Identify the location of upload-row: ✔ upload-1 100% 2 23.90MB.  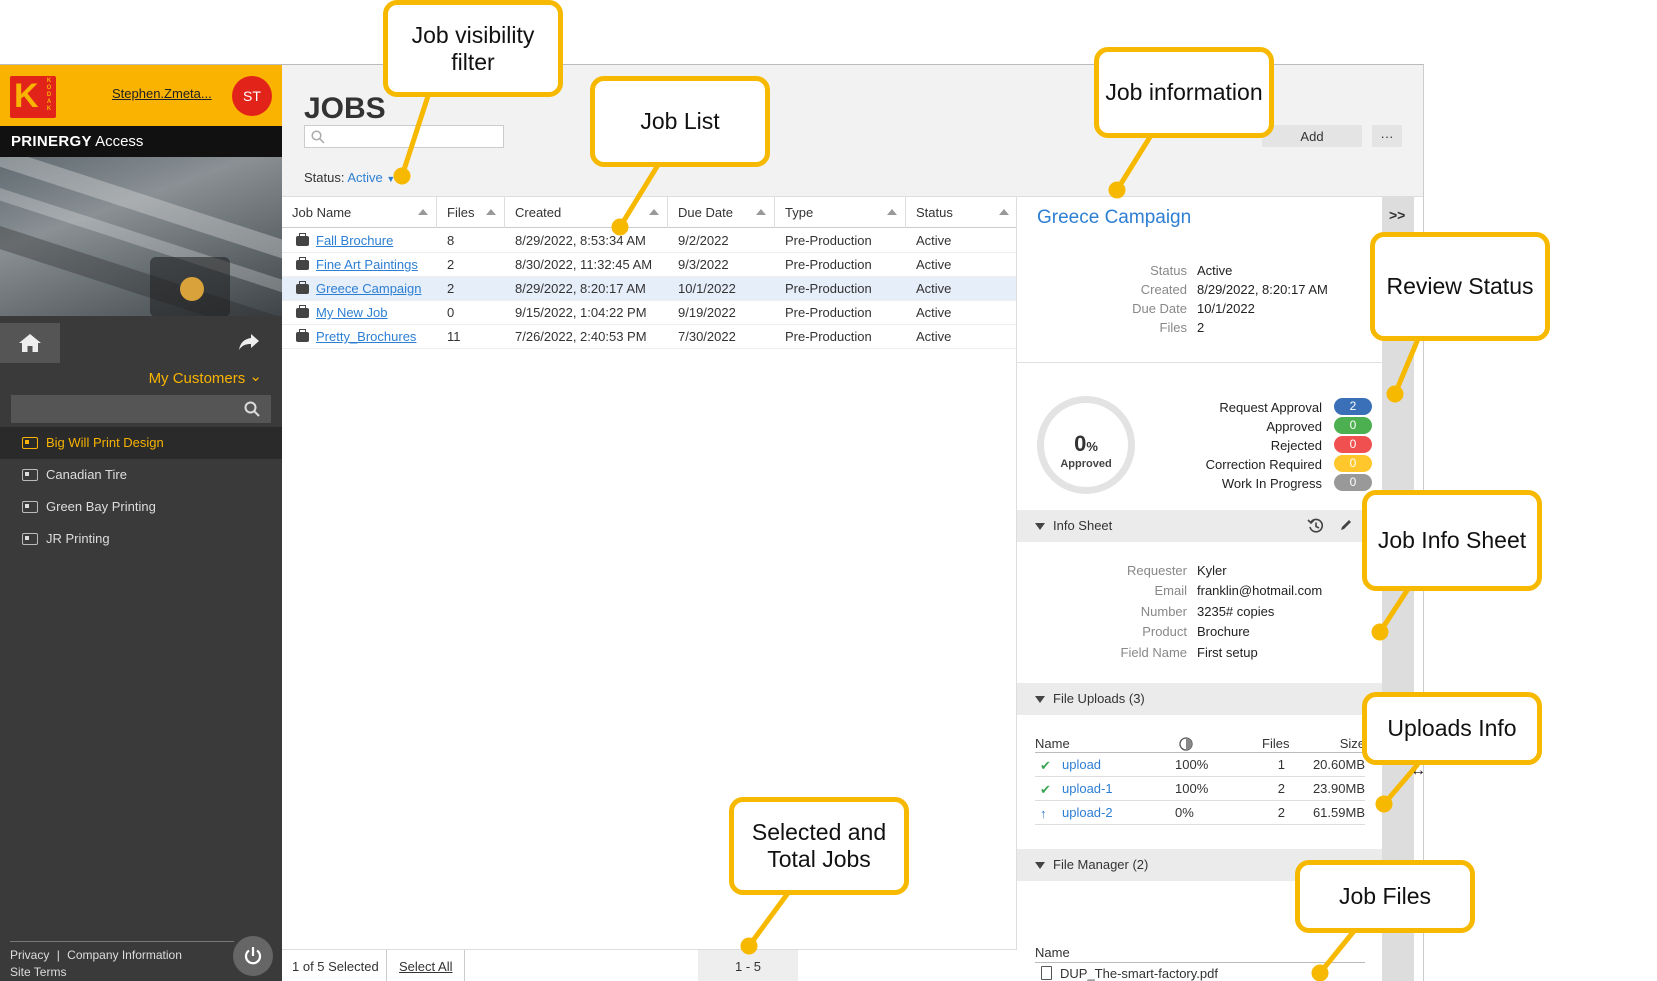
(1200, 789).